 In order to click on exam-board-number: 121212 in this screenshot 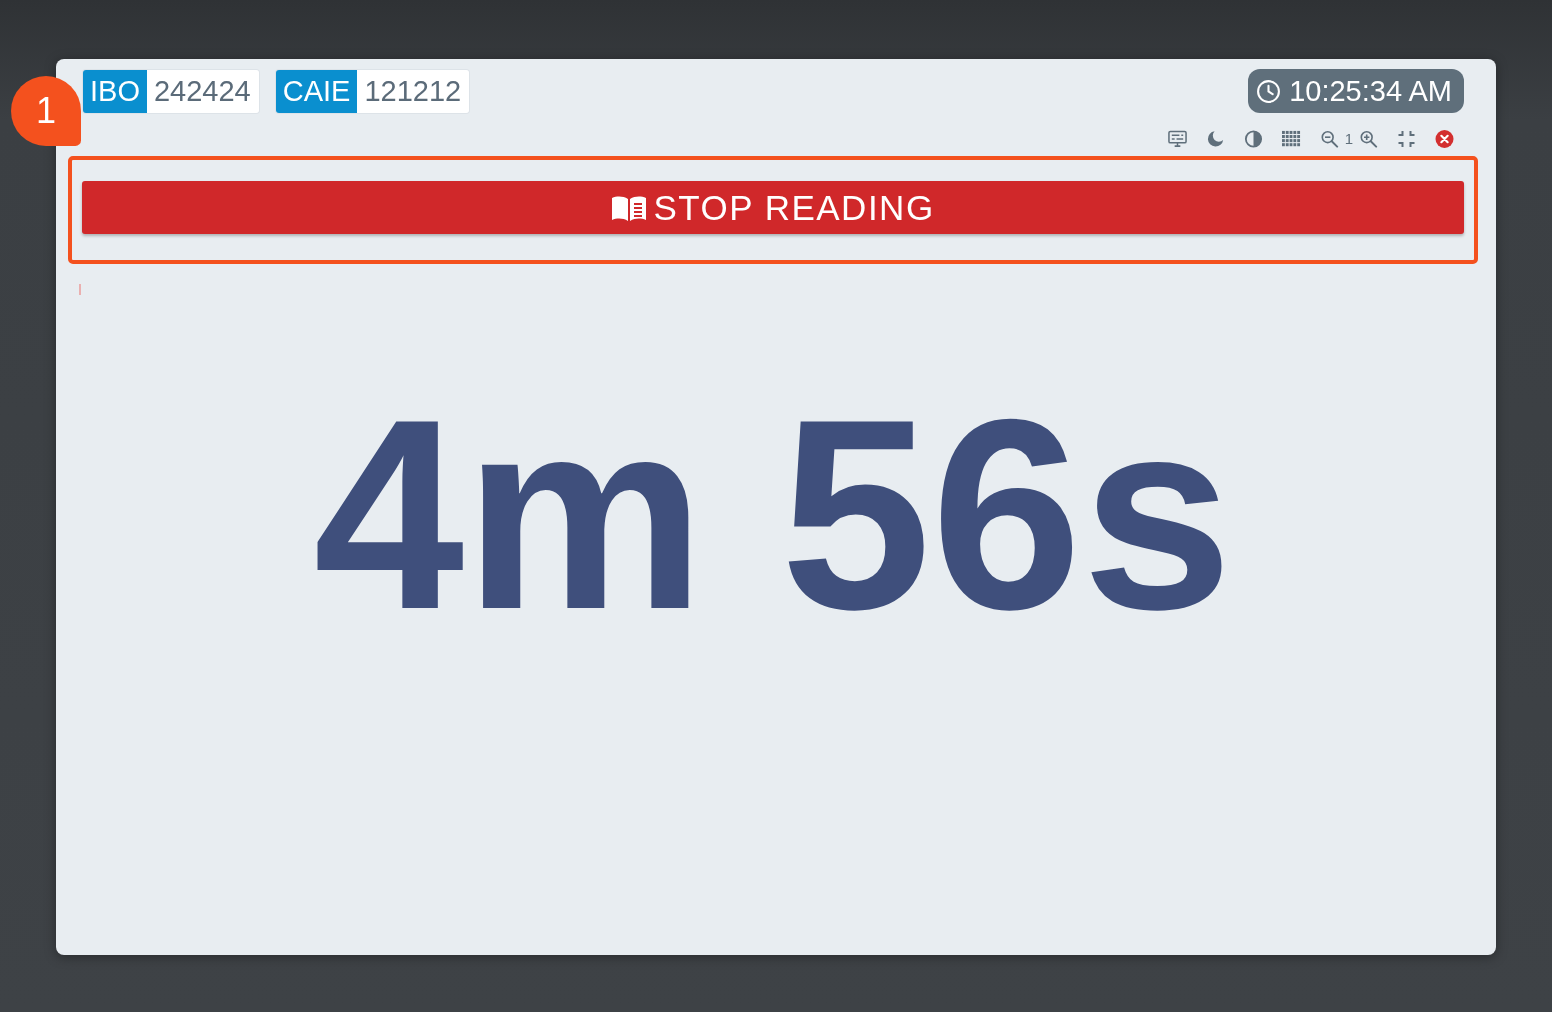, I will do `click(413, 91)`.